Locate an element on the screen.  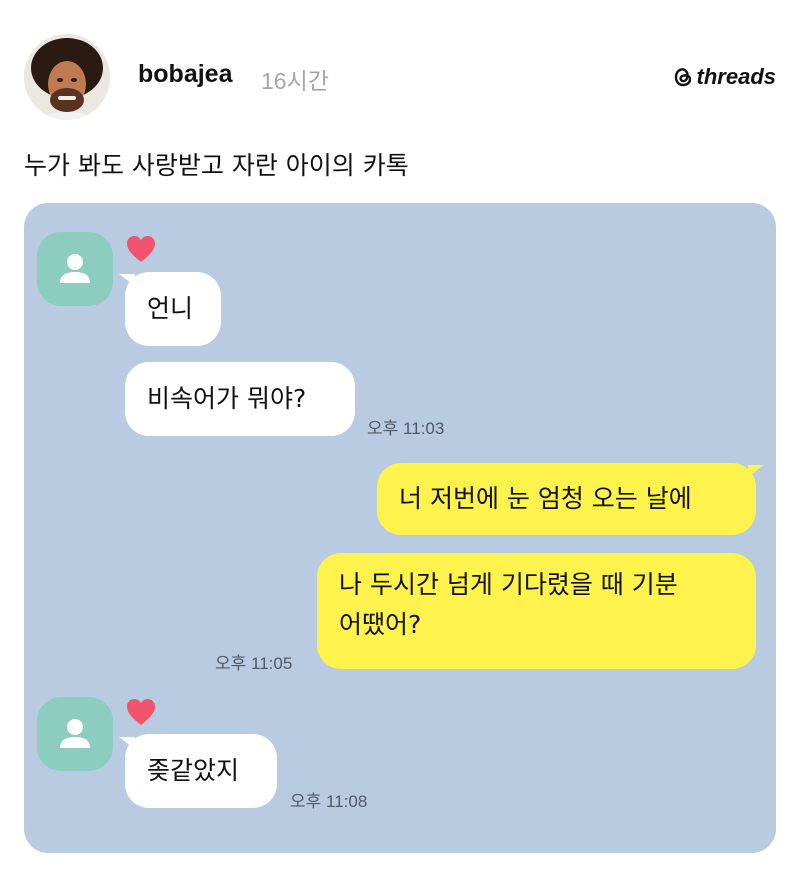
message-text-line: 나 두시간 넘게 기다렸을 때 기분 is located at coordinates (508, 584).